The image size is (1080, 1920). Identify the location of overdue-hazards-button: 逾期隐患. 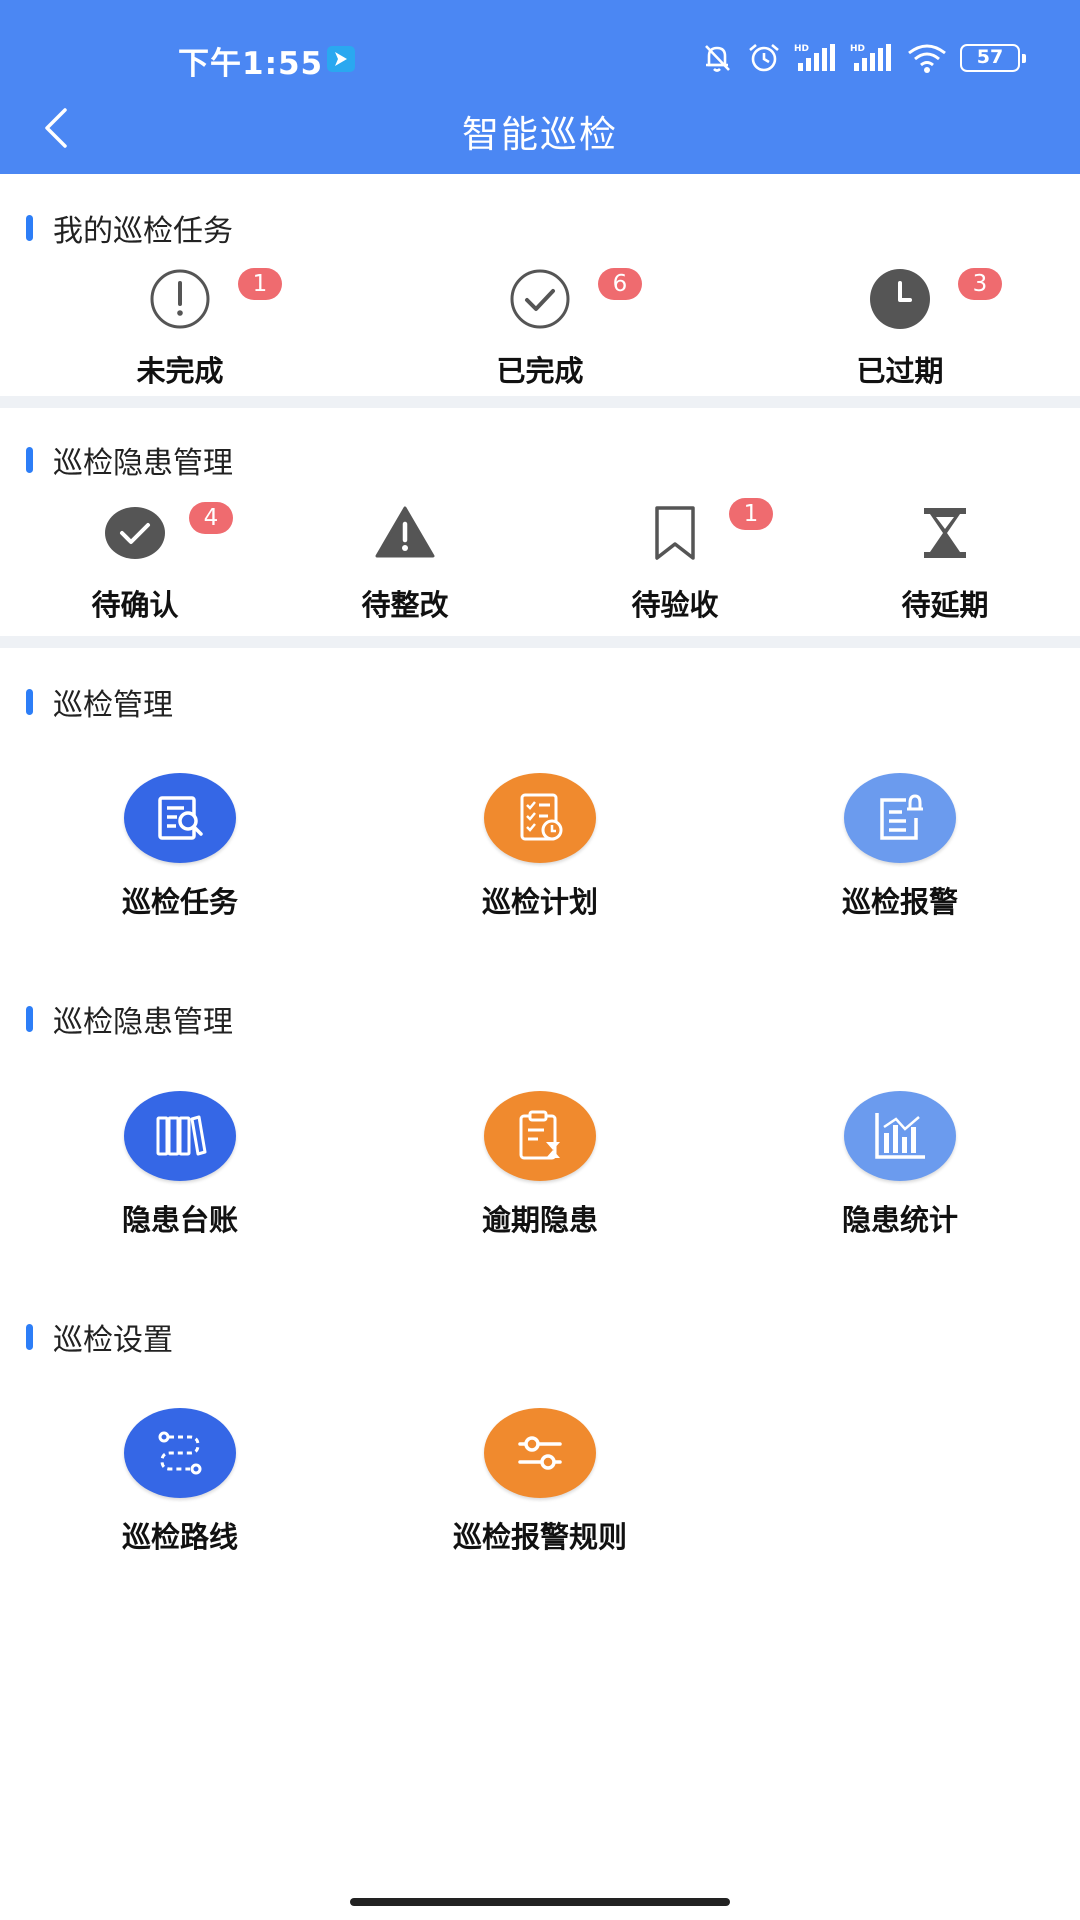
(540, 1165).